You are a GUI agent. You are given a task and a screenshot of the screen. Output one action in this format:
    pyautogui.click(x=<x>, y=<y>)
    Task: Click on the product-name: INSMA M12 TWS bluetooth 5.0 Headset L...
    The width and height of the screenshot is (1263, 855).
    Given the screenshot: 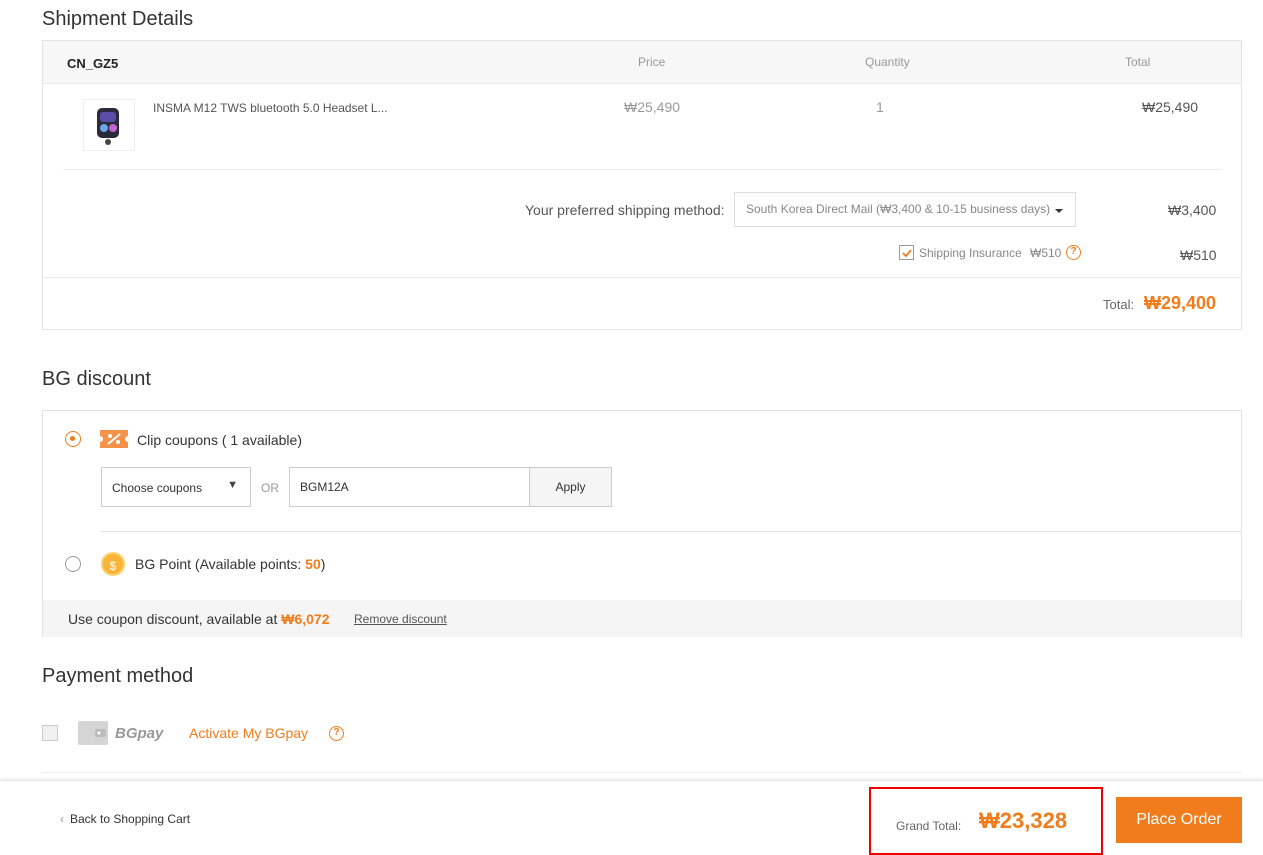 What is the action you would take?
    pyautogui.click(x=270, y=108)
    